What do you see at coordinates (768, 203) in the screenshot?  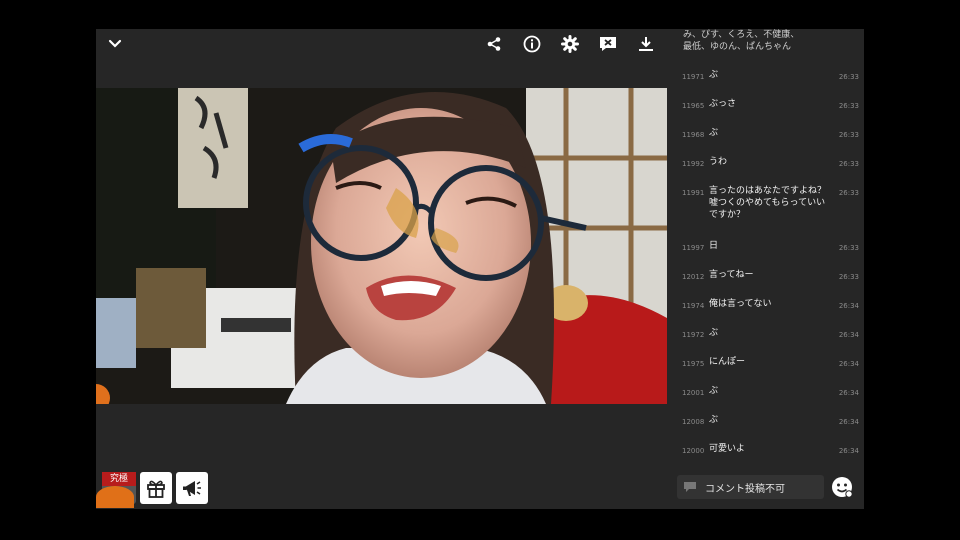 I see `comment-text: 言ったのはあなたですよね？ 嘘つくのやめてもらっていい ですか？` at bounding box center [768, 203].